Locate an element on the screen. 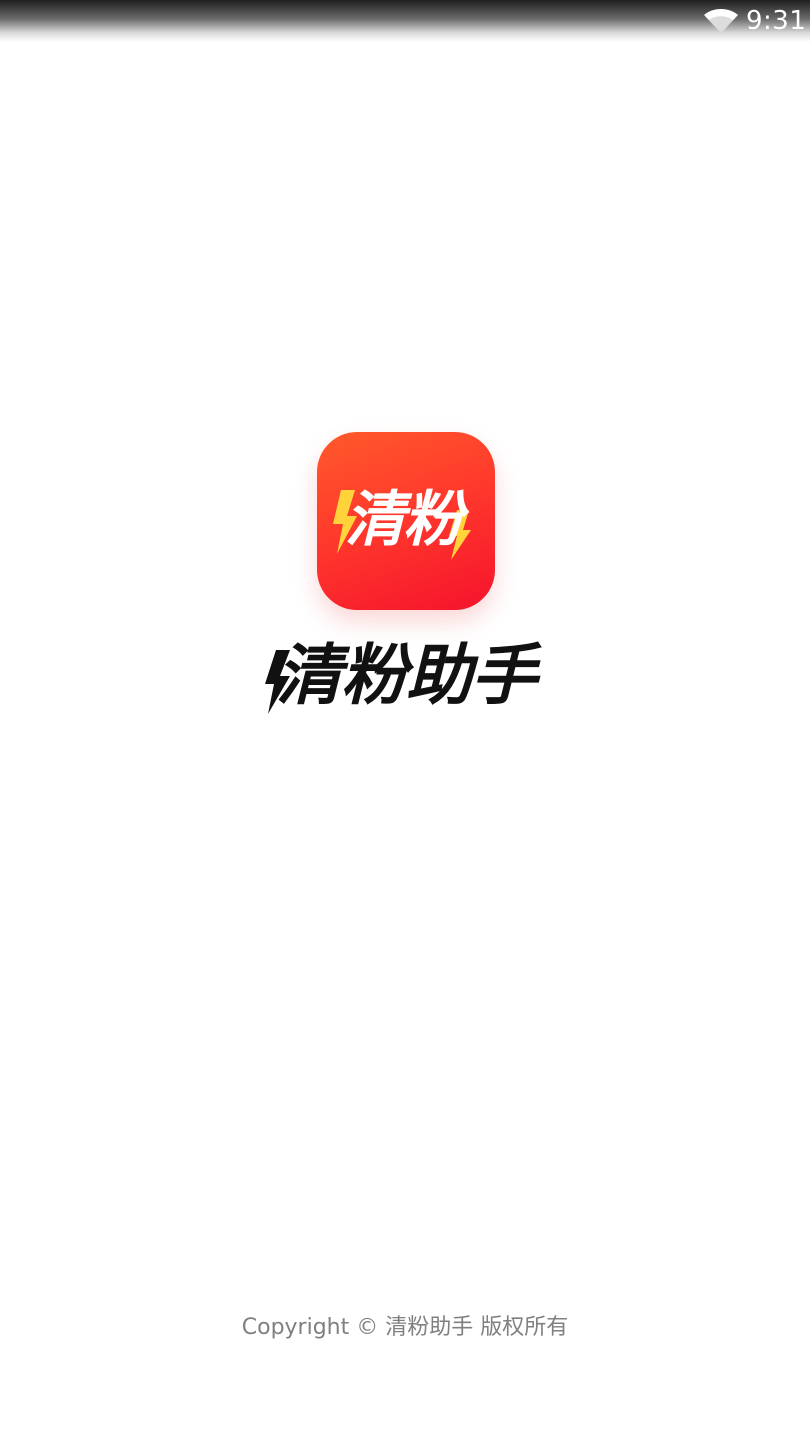 The image size is (810, 1440). app-logo-label: 清粉 is located at coordinates (404, 520).